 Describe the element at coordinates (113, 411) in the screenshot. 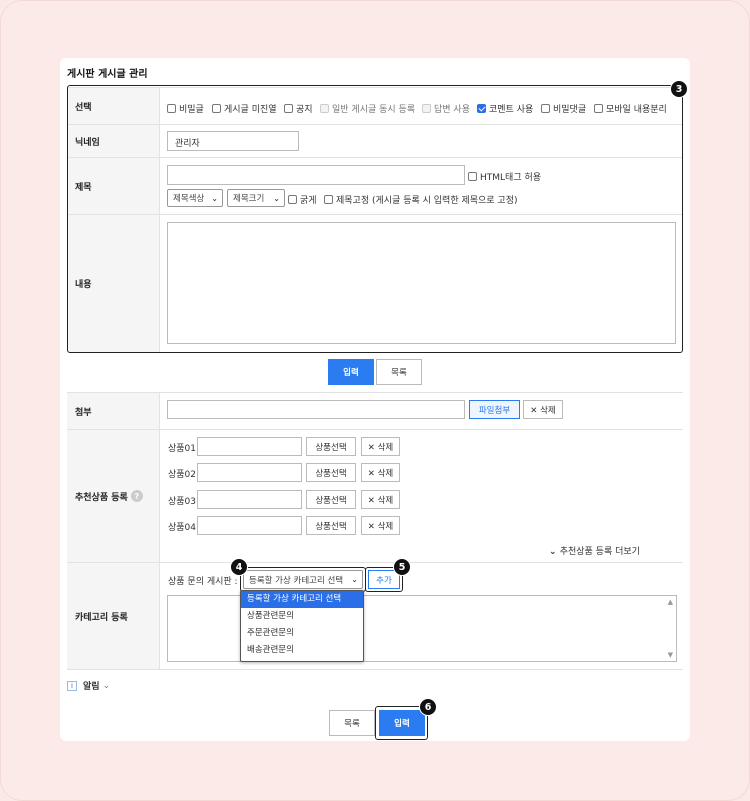

I see `row-attach-label: 첨부` at that location.